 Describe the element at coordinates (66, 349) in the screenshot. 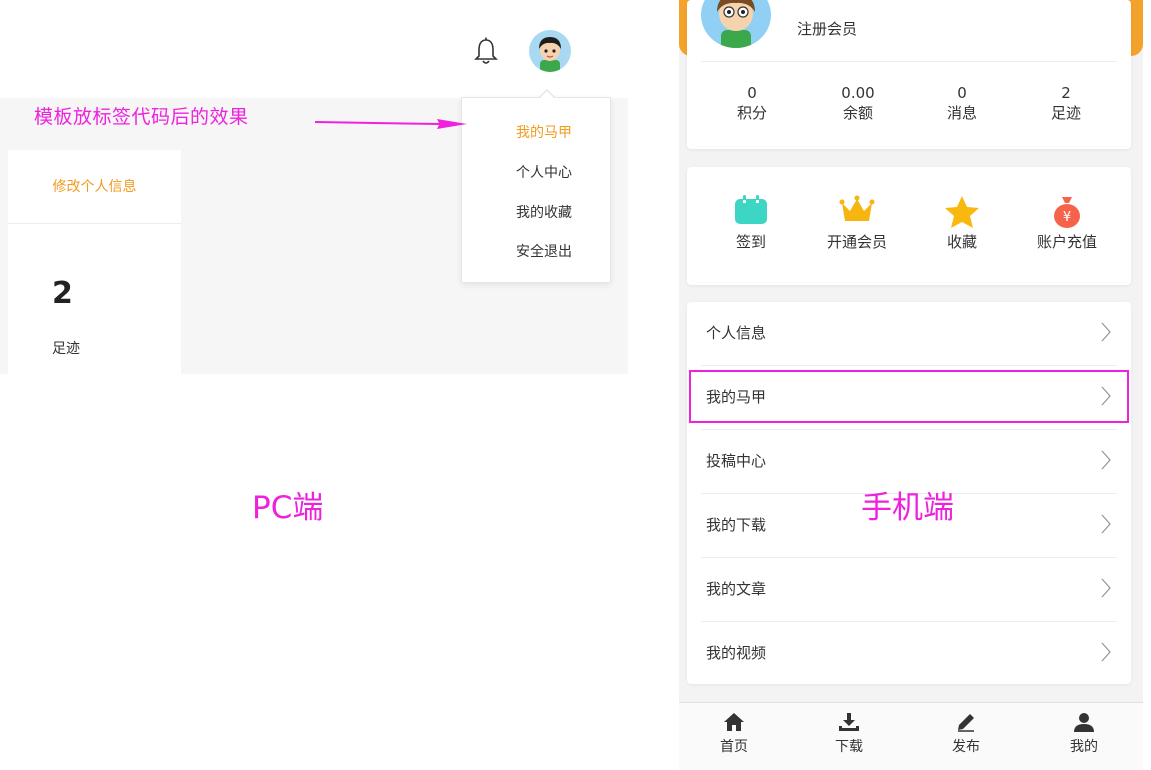

I see `footprint-label: 足迹` at that location.